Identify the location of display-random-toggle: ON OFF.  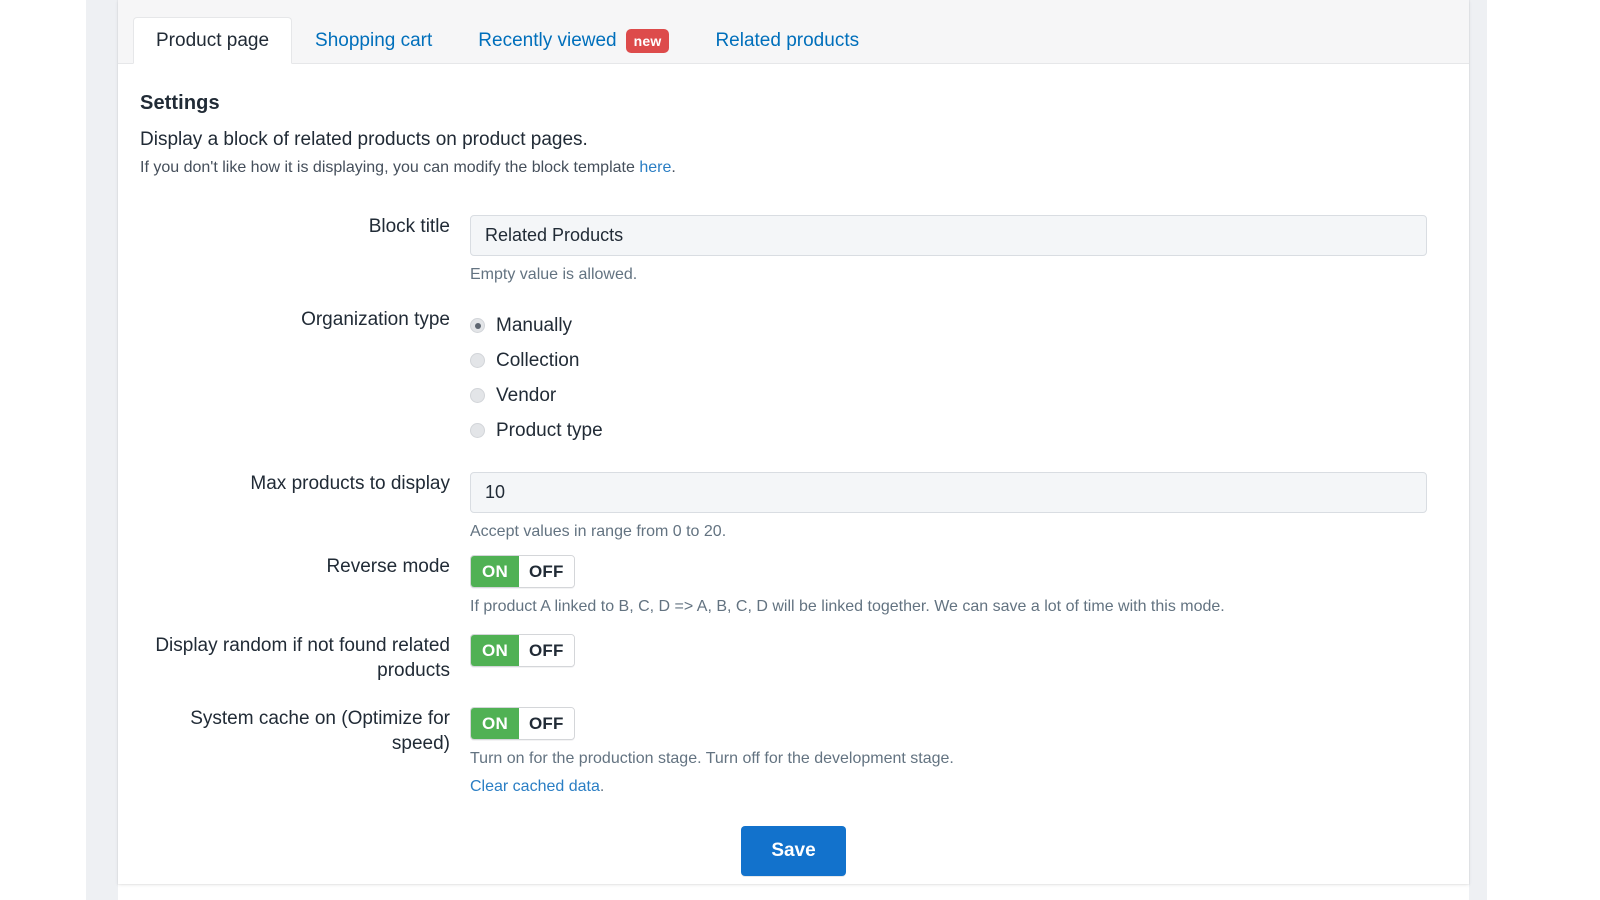
(522, 650).